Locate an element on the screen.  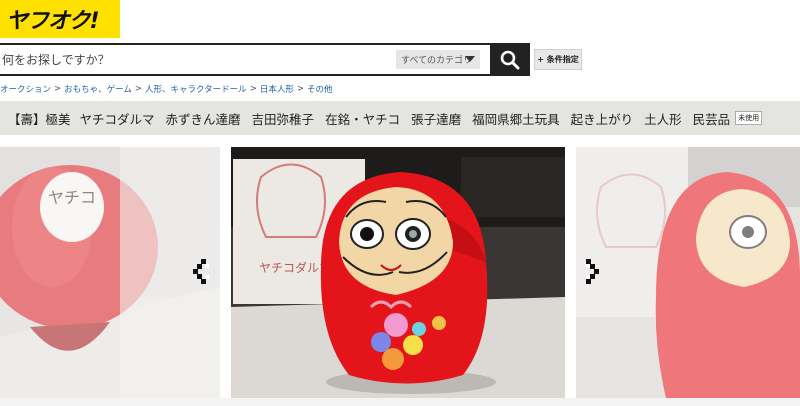
search-button is located at coordinates (510, 59).